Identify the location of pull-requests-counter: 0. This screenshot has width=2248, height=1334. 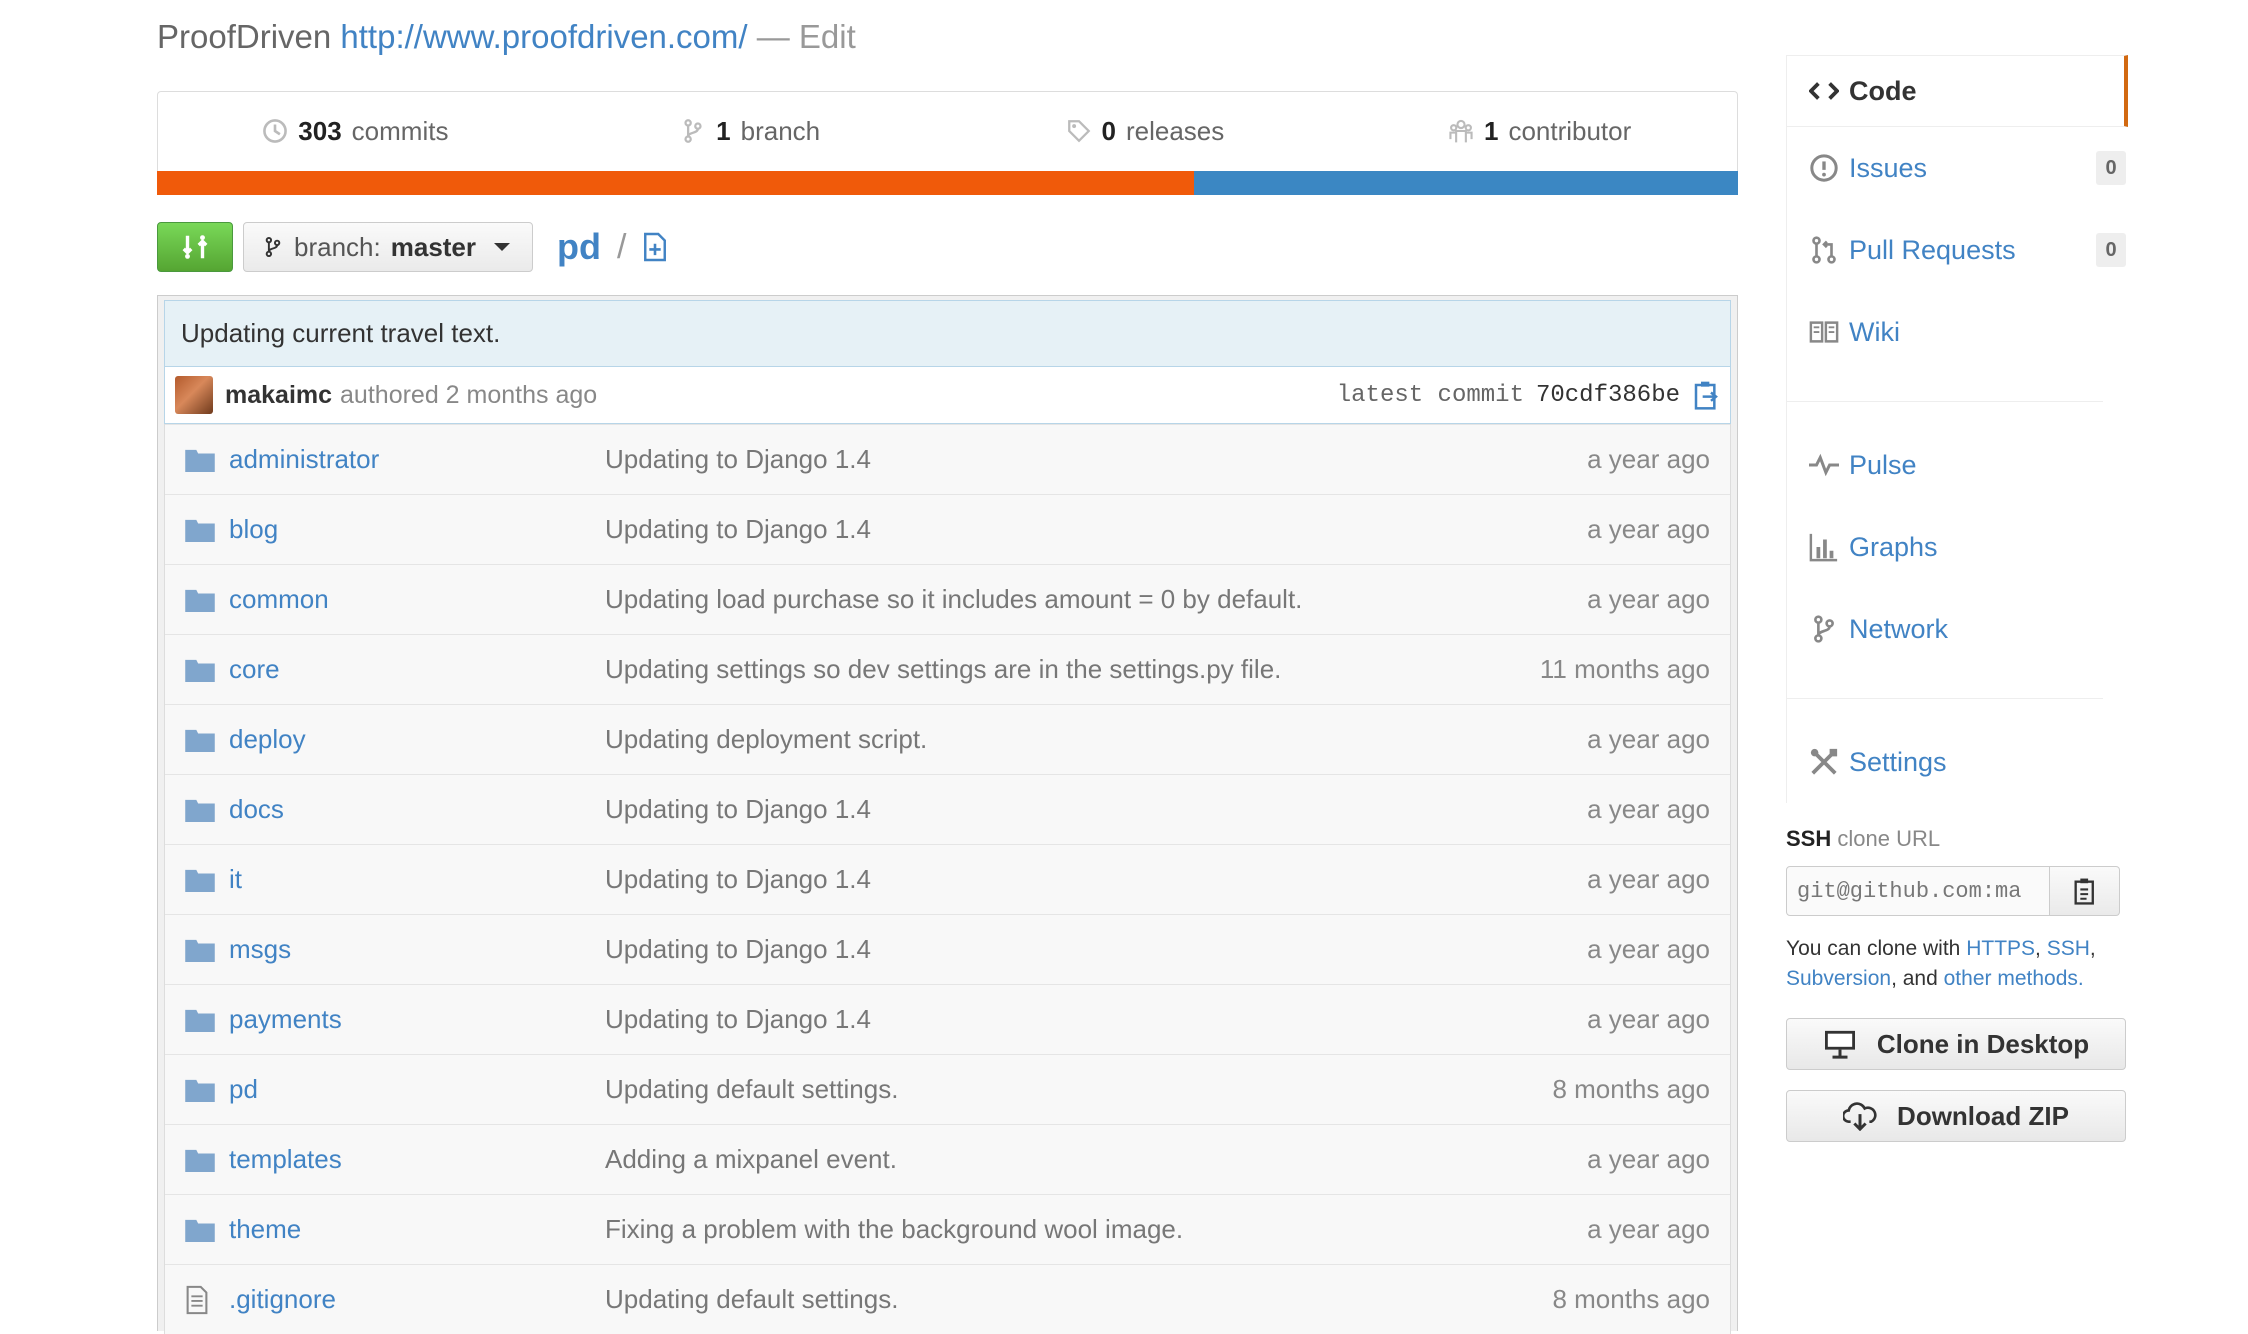
(2111, 250).